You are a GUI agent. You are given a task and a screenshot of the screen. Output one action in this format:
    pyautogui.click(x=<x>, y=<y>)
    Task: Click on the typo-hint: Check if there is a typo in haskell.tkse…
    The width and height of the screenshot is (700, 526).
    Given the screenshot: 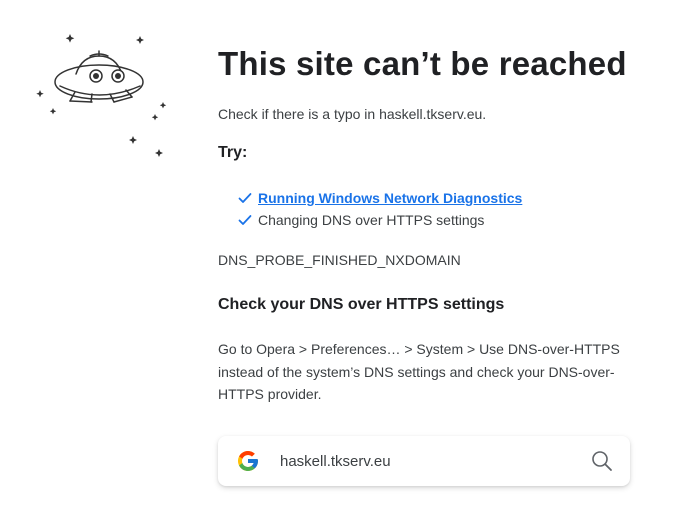 What is the action you would take?
    pyautogui.click(x=352, y=114)
    